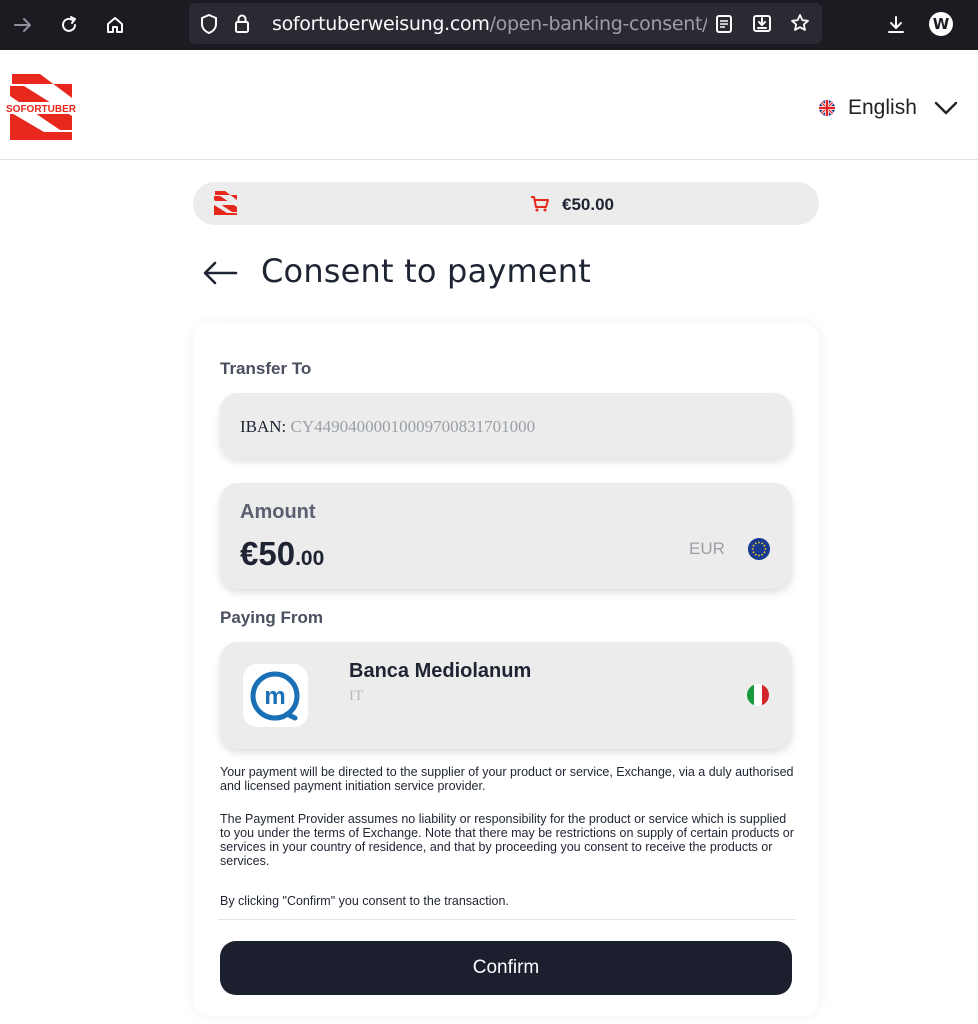 The width and height of the screenshot is (978, 1024). I want to click on bank-selection-box: m Banca Mediolanum IT, so click(506, 695).